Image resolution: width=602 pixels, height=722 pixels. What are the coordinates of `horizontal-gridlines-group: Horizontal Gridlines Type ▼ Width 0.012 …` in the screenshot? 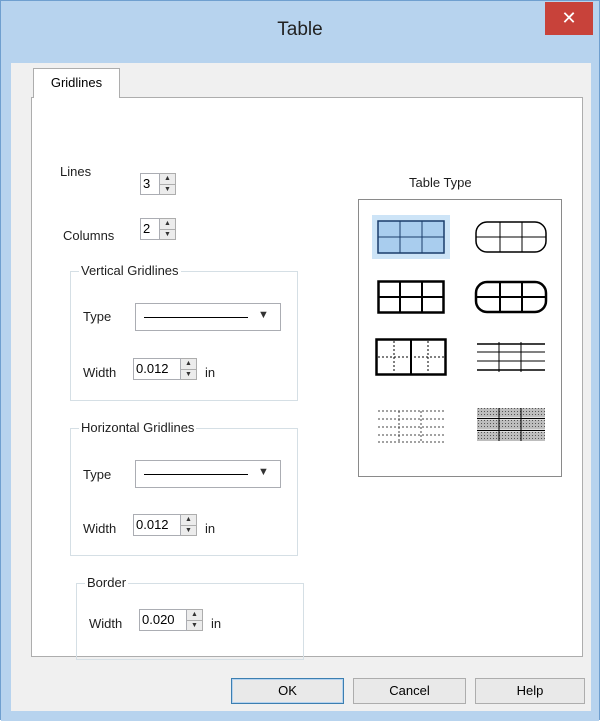 It's located at (184, 488).